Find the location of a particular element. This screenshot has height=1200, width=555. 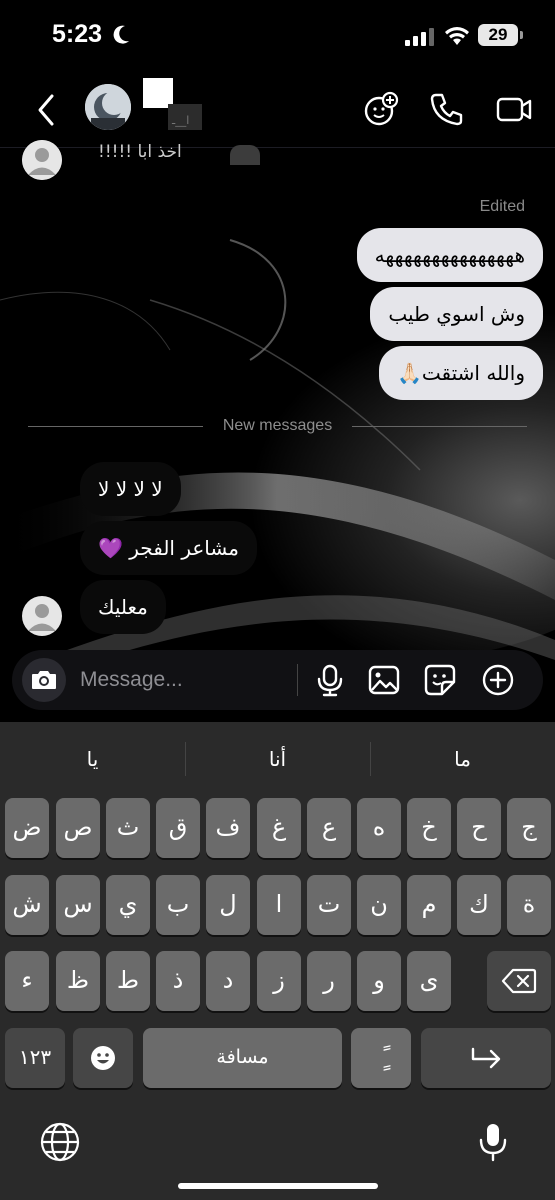

battery-indicator: 29 is located at coordinates (498, 35).